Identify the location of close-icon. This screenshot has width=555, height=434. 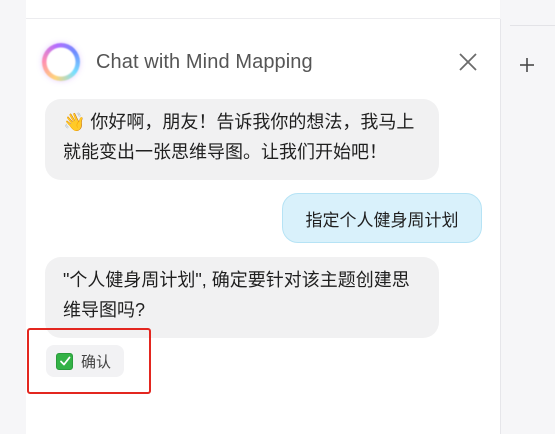
(468, 62).